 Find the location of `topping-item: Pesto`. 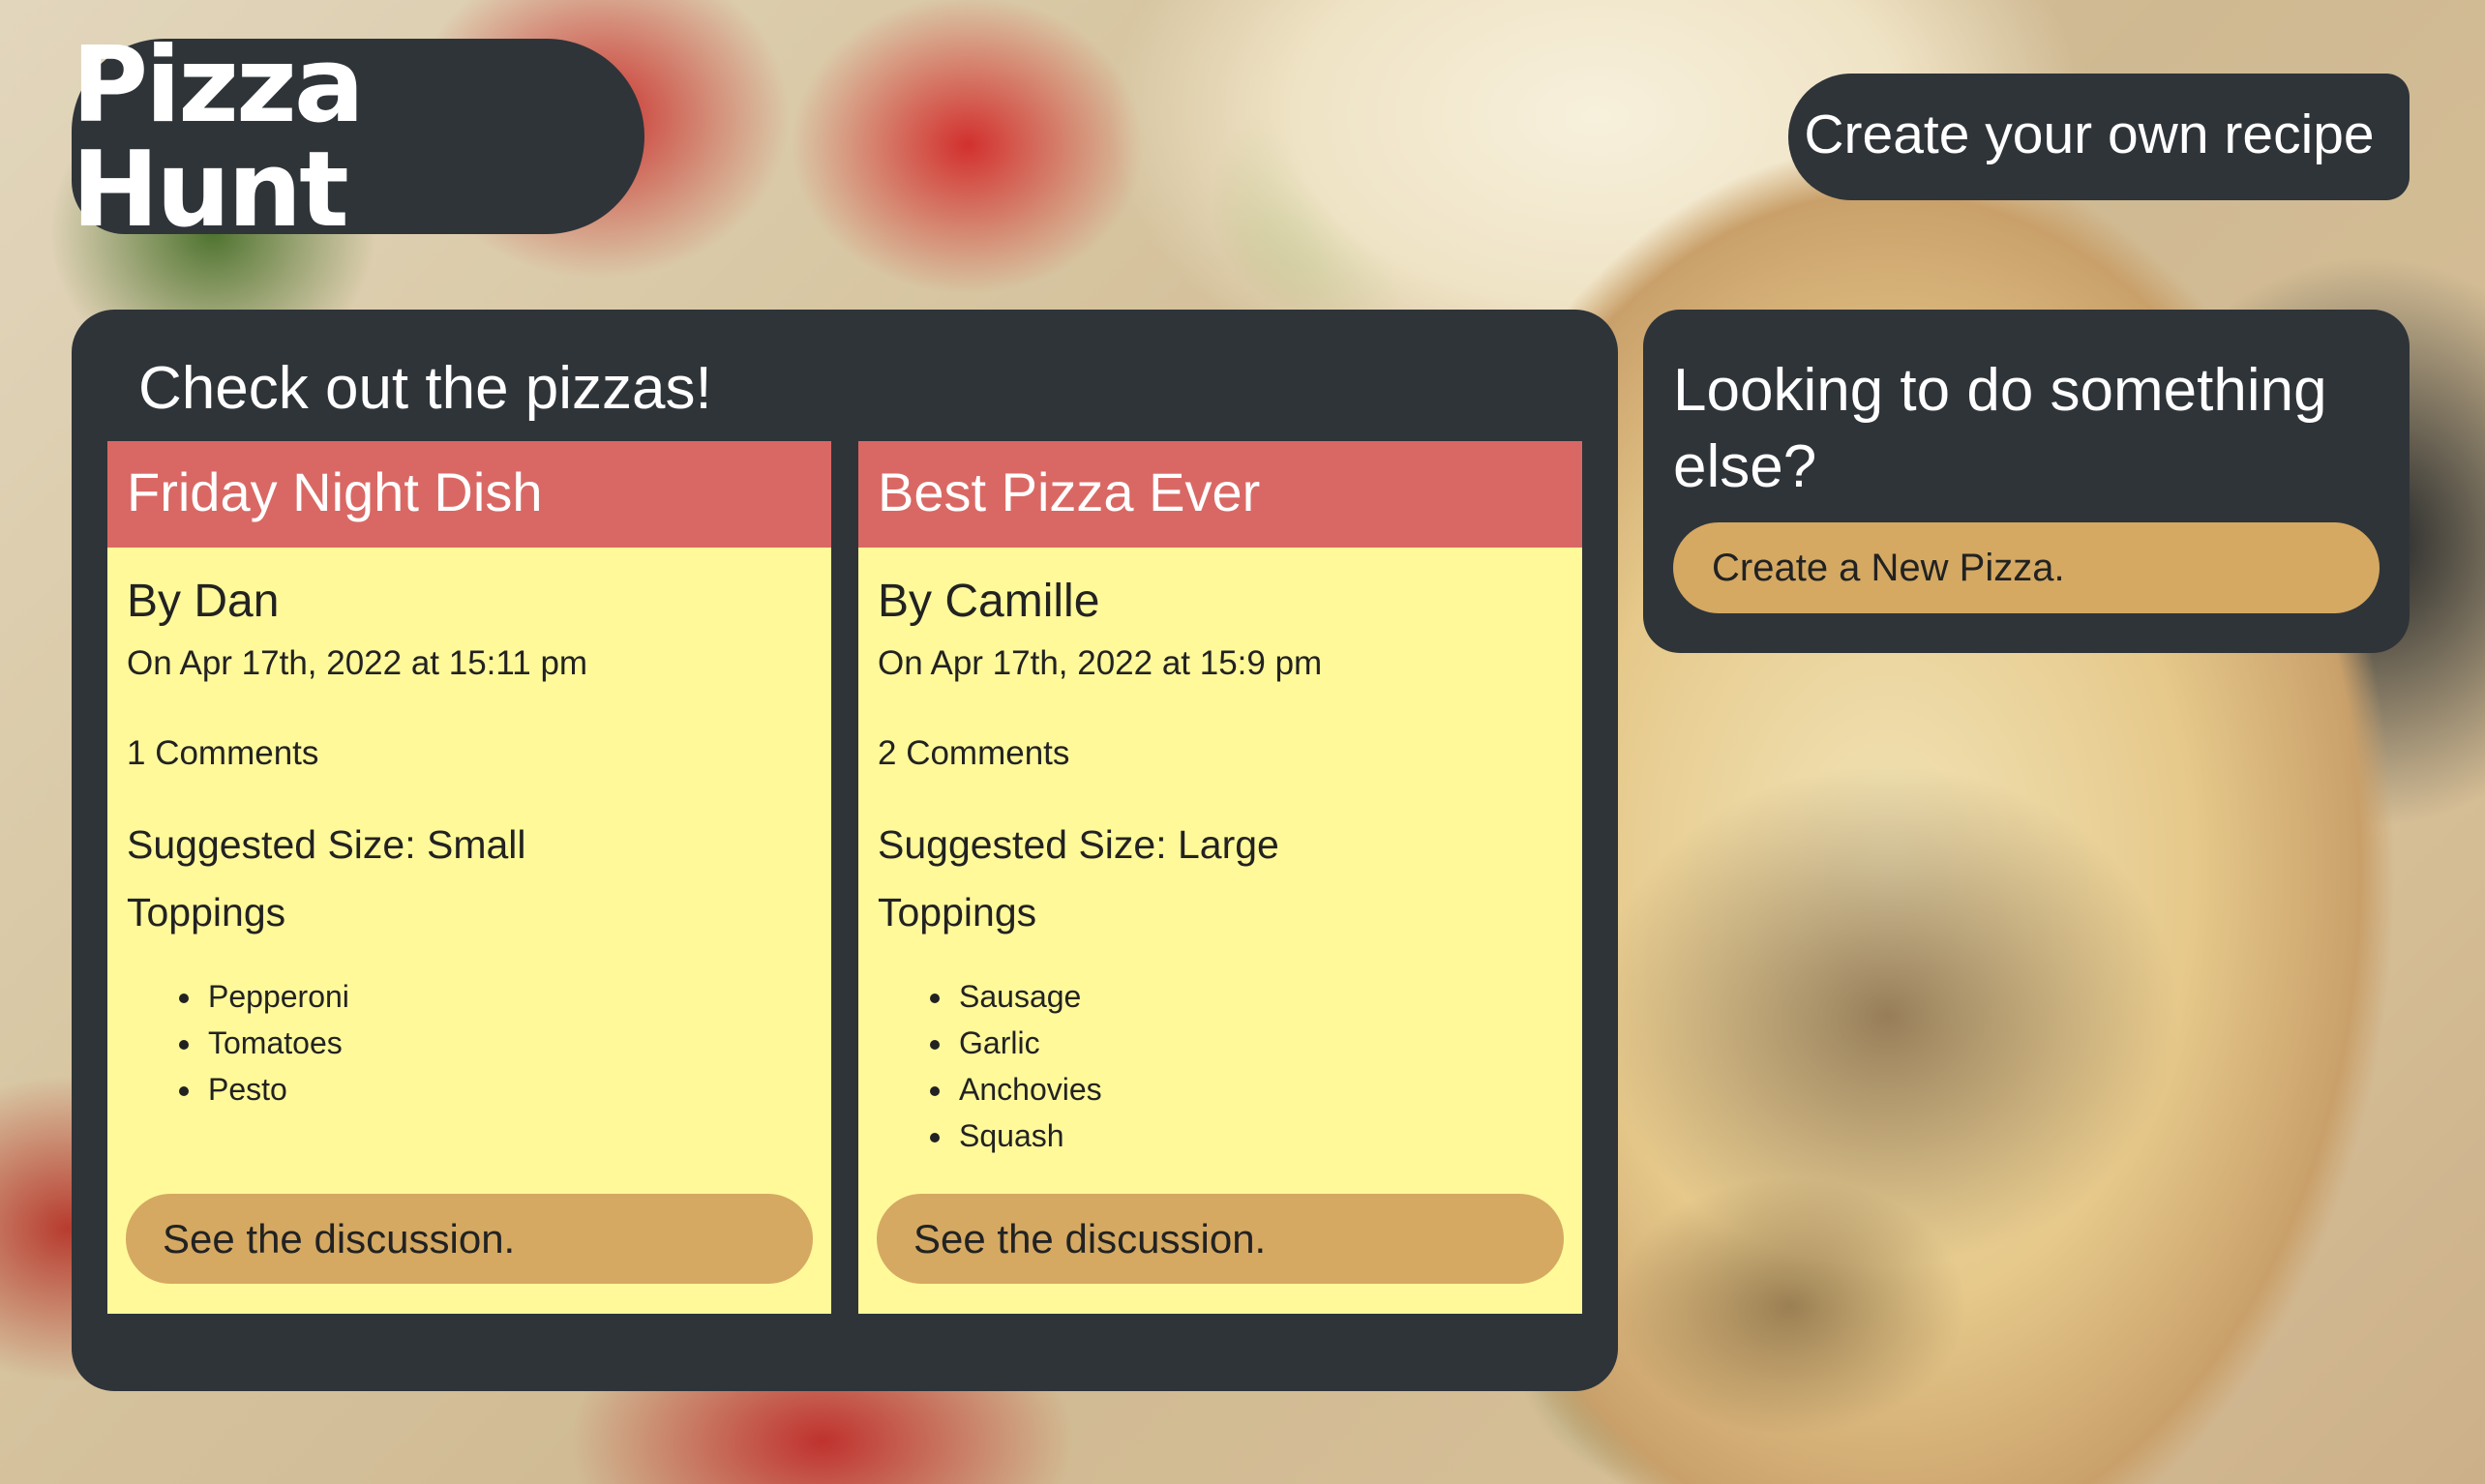

topping-item: Pesto is located at coordinates (508, 1089).